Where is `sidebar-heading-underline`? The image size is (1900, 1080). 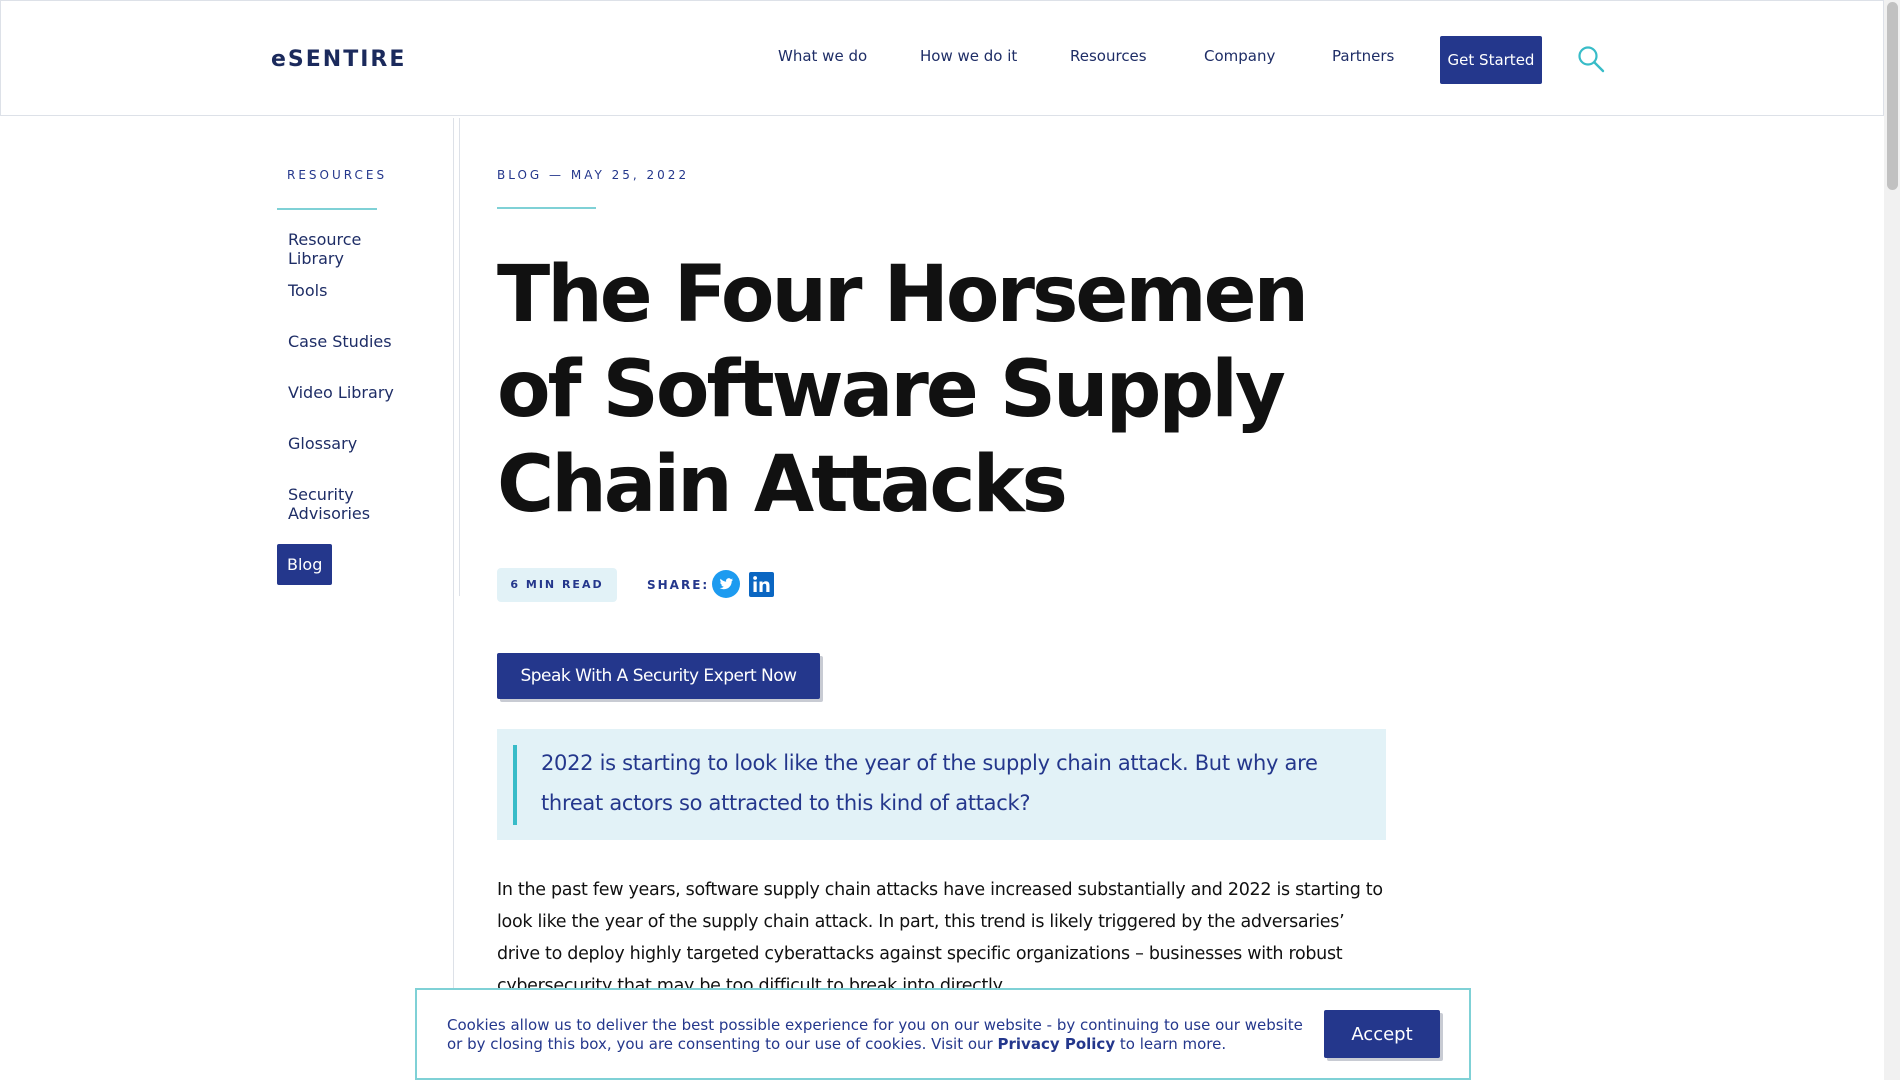
sidebar-heading-underline is located at coordinates (327, 209).